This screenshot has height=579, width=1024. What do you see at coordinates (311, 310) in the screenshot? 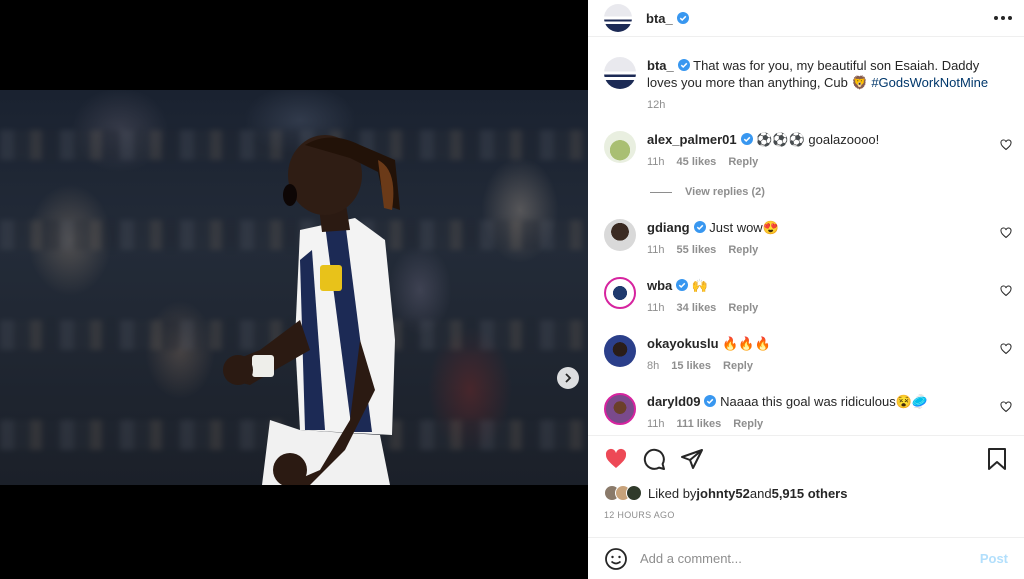
I see `player-celebrating-image` at bounding box center [311, 310].